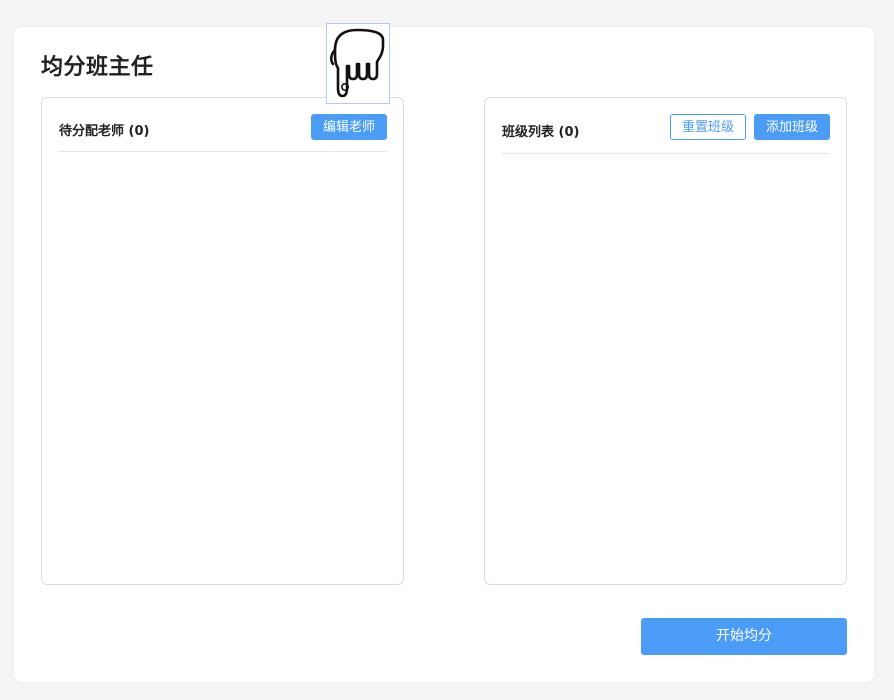 The image size is (894, 700). What do you see at coordinates (104, 131) in the screenshot?
I see `teachers-panel-title: 待分配老师 (0)` at bounding box center [104, 131].